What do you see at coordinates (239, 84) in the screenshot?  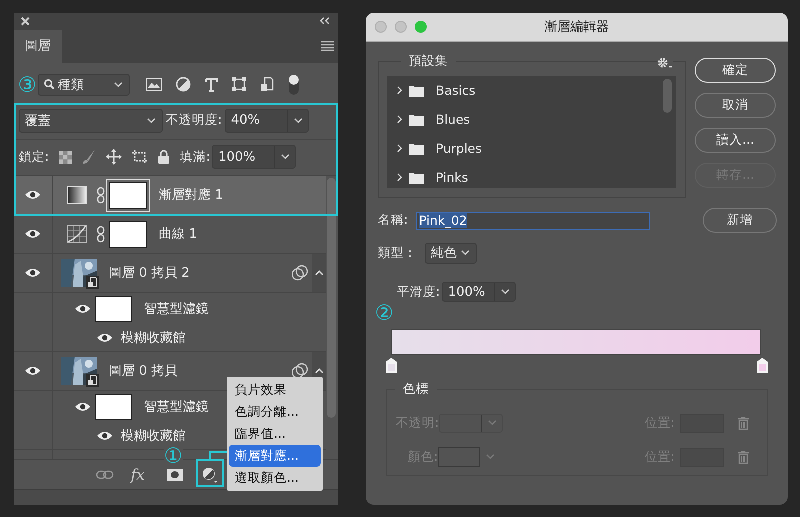 I see `transform-icon` at bounding box center [239, 84].